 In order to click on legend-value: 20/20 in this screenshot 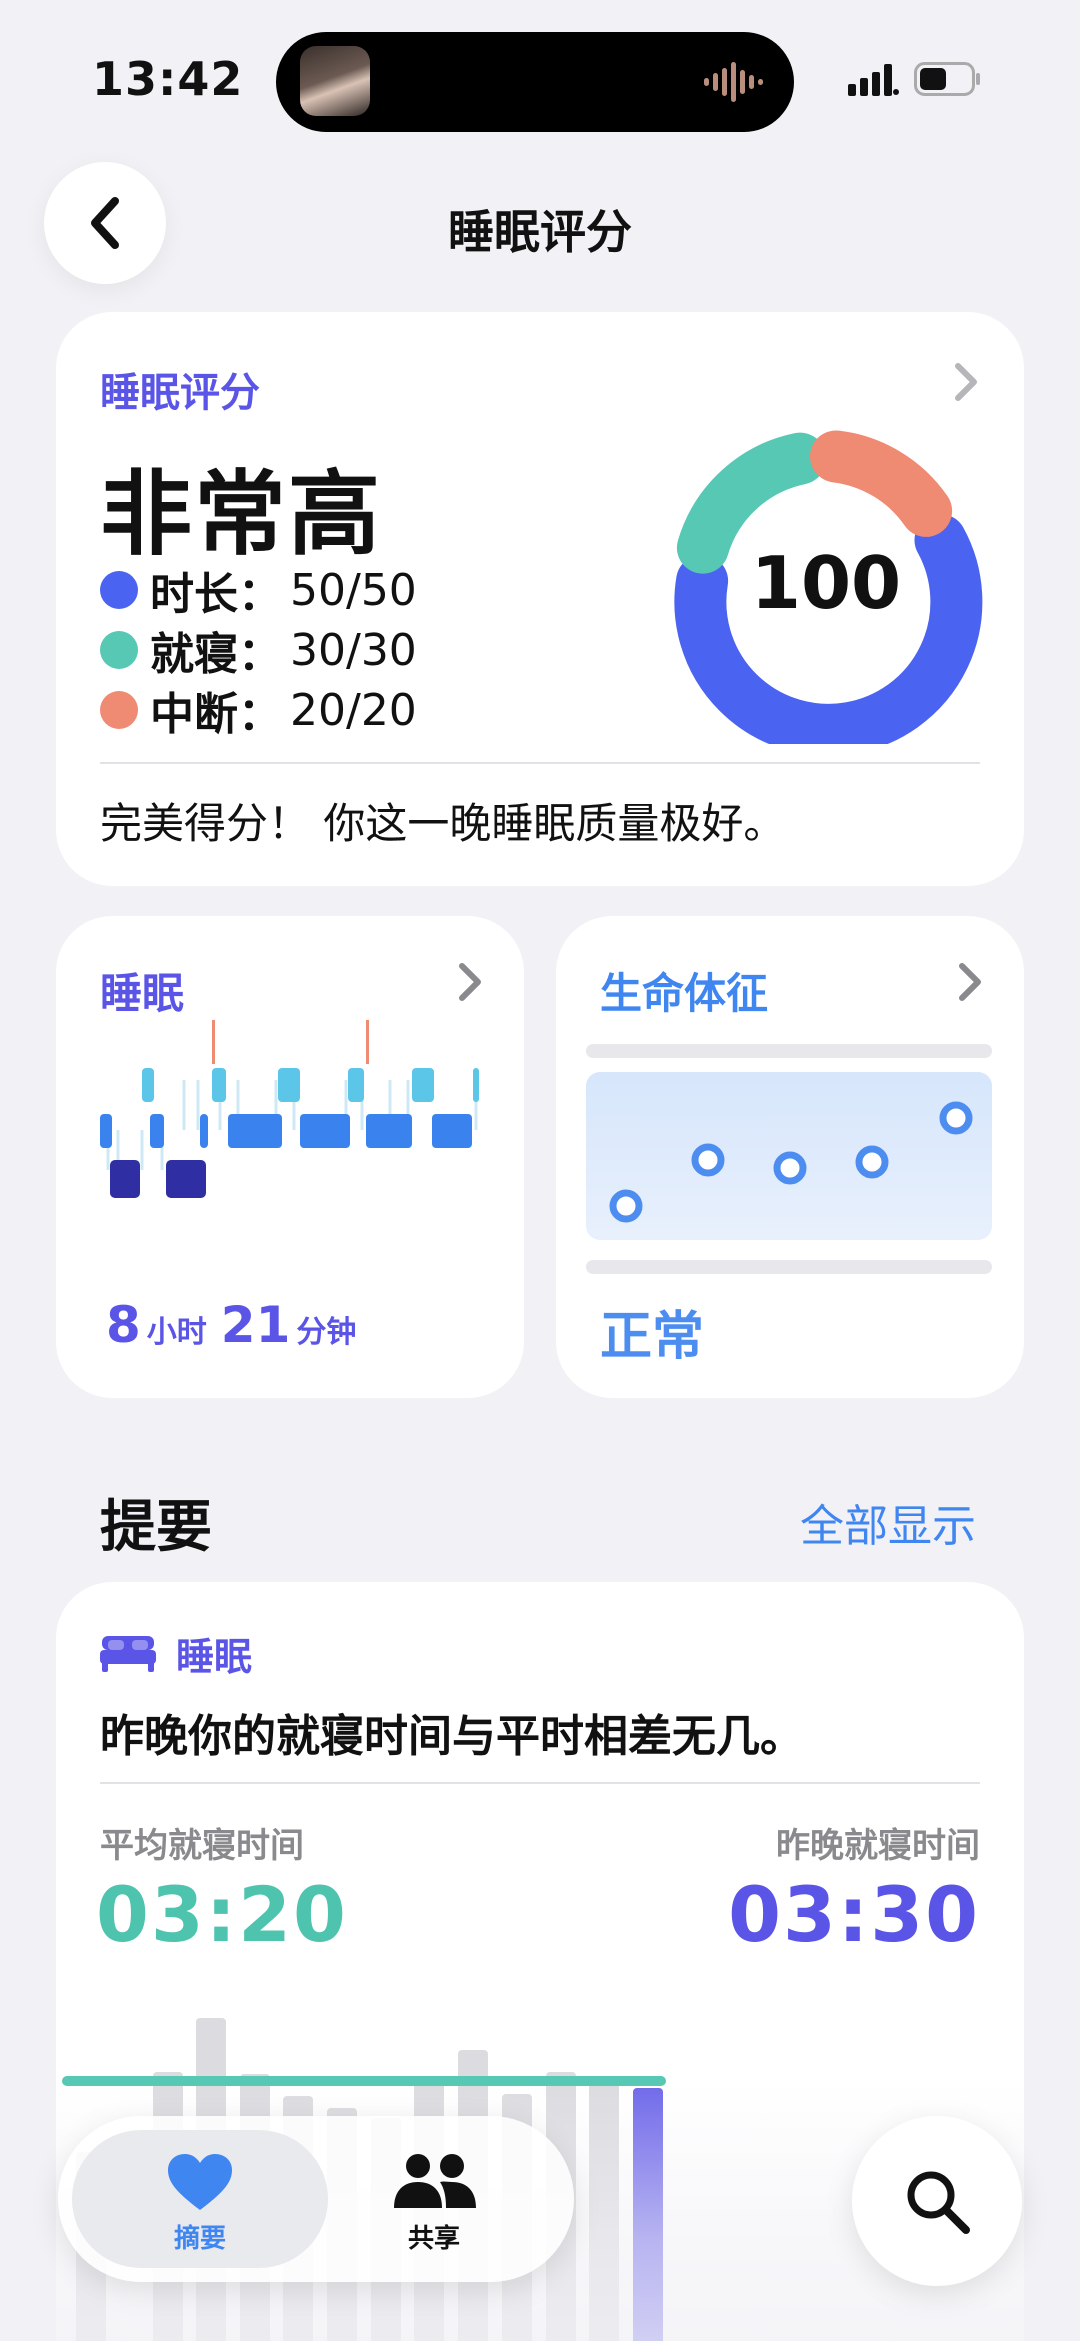, I will do `click(353, 710)`.